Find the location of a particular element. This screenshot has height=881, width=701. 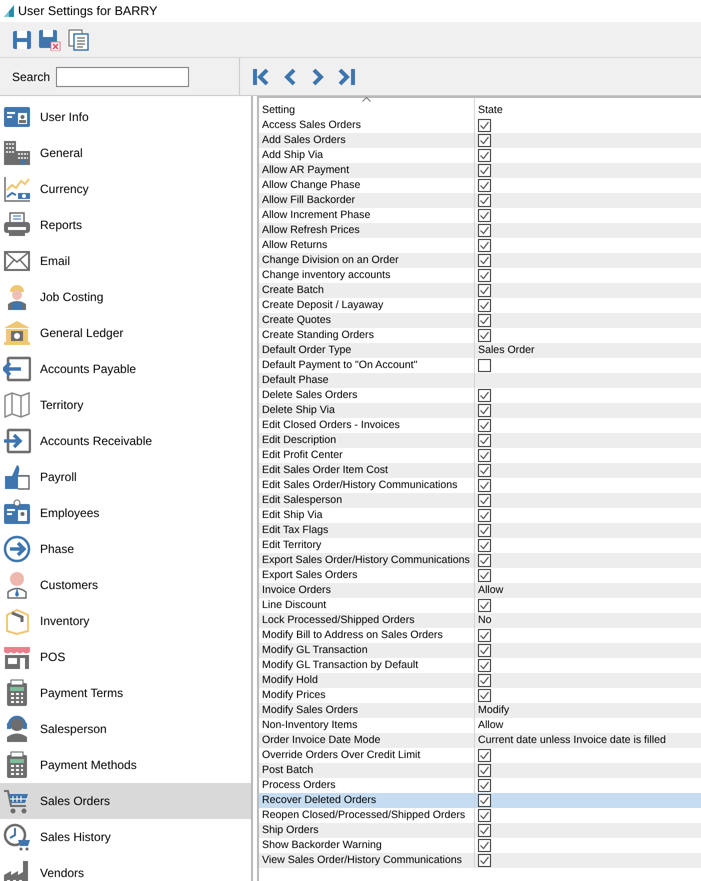

setting-name: Override Orders Over Credit Limit is located at coordinates (341, 755).